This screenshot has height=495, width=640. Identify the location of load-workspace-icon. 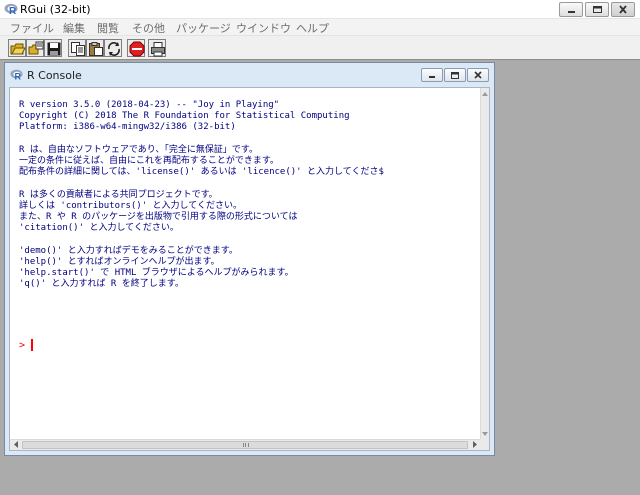
(36, 48).